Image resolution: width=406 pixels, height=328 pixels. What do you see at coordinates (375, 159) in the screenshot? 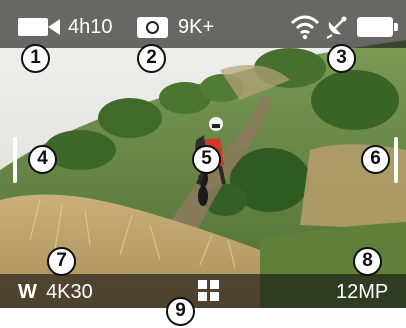
I see `callout-6: 6` at bounding box center [375, 159].